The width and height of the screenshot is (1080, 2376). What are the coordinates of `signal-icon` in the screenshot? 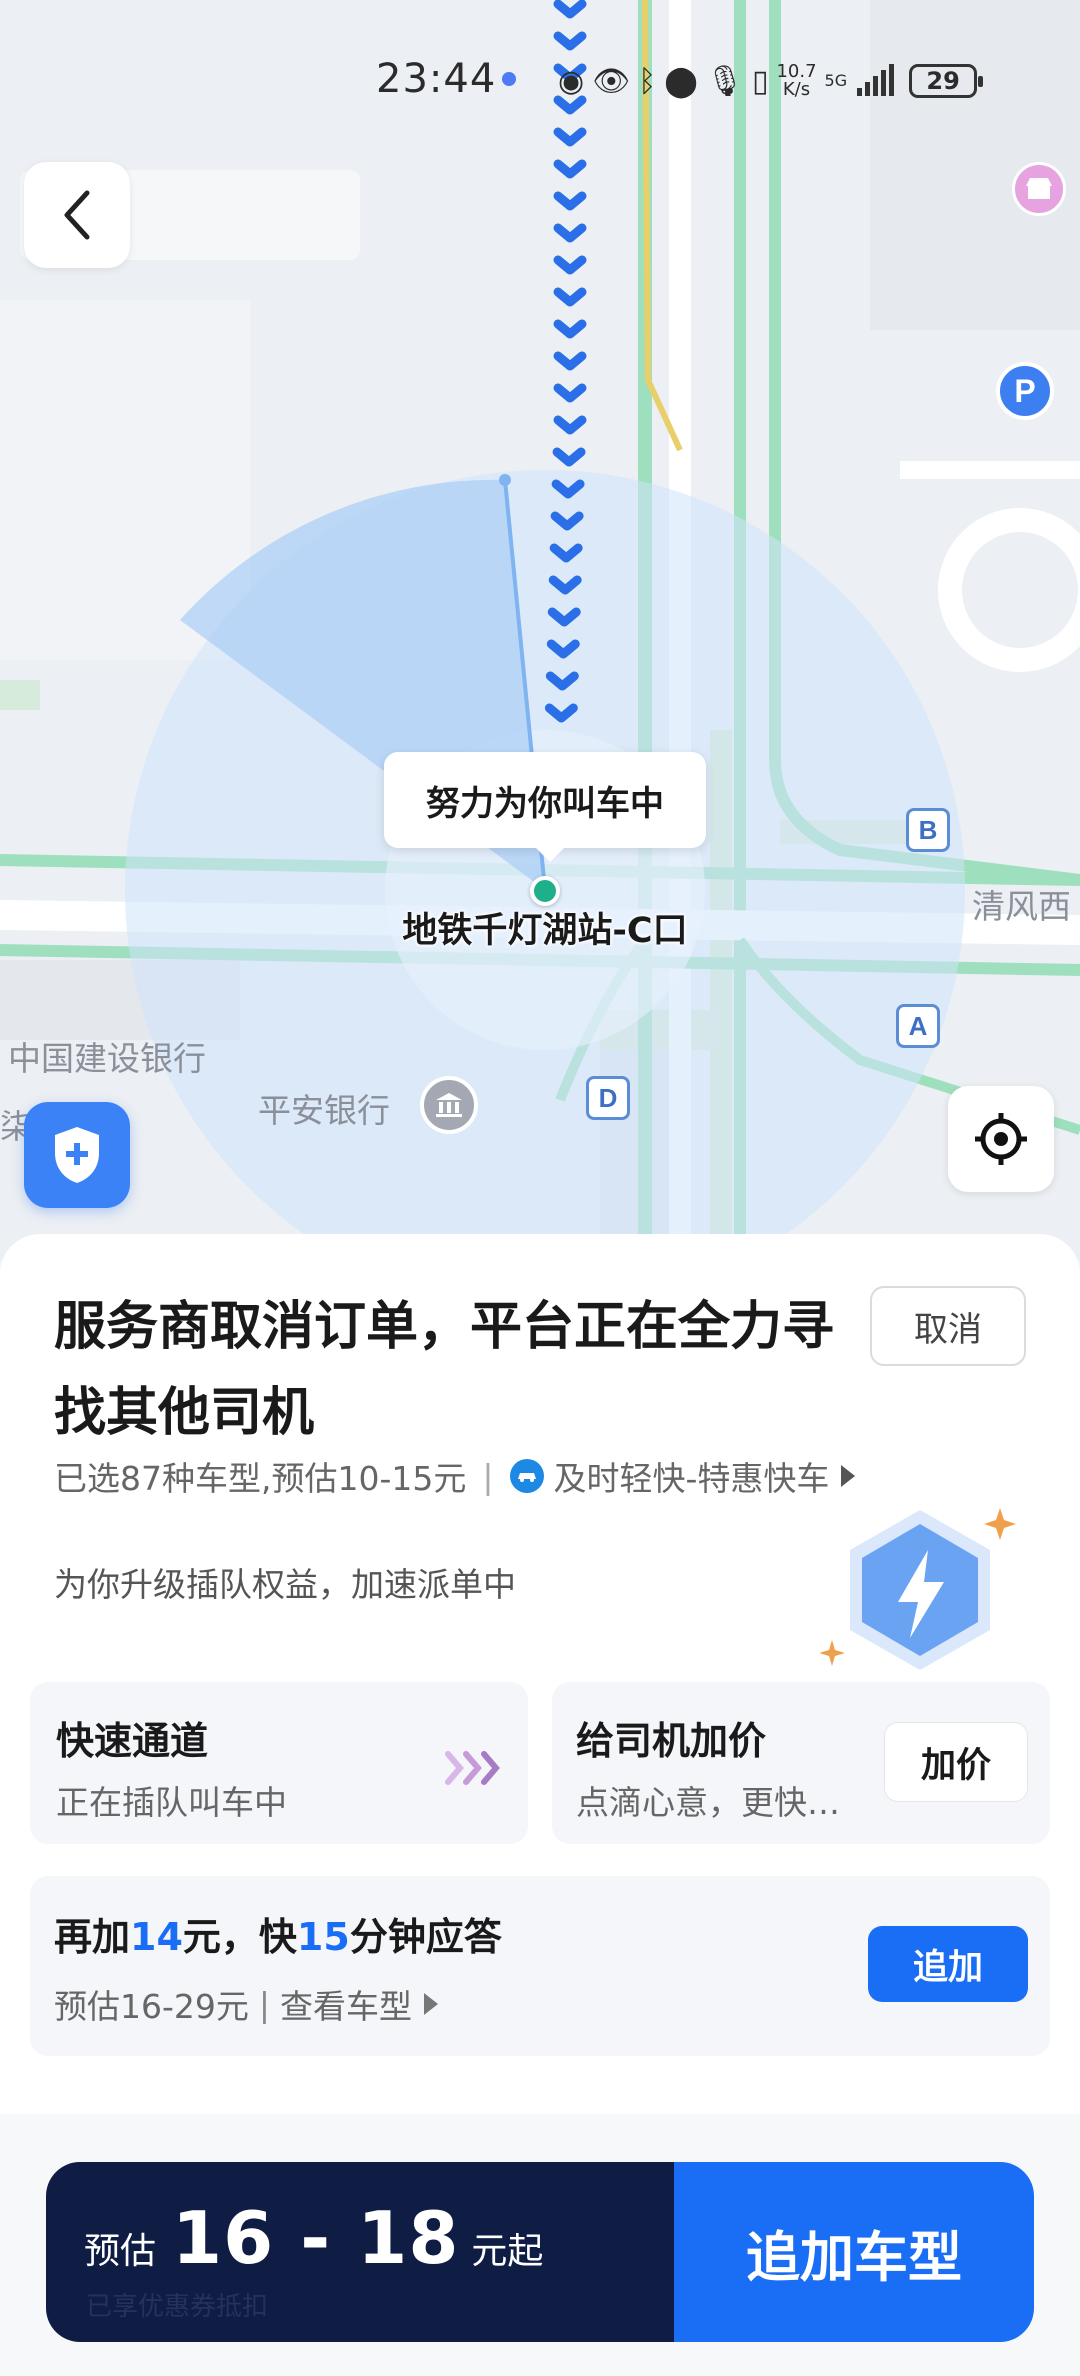 It's located at (876, 80).